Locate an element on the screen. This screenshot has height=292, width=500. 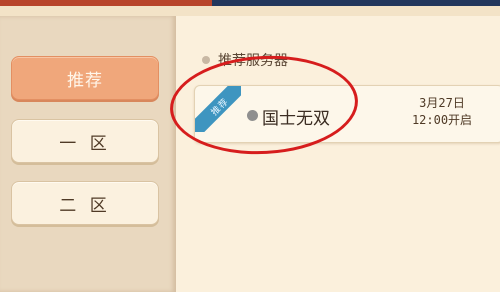
ribbon-label: 推荐 is located at coordinates (220, 107).